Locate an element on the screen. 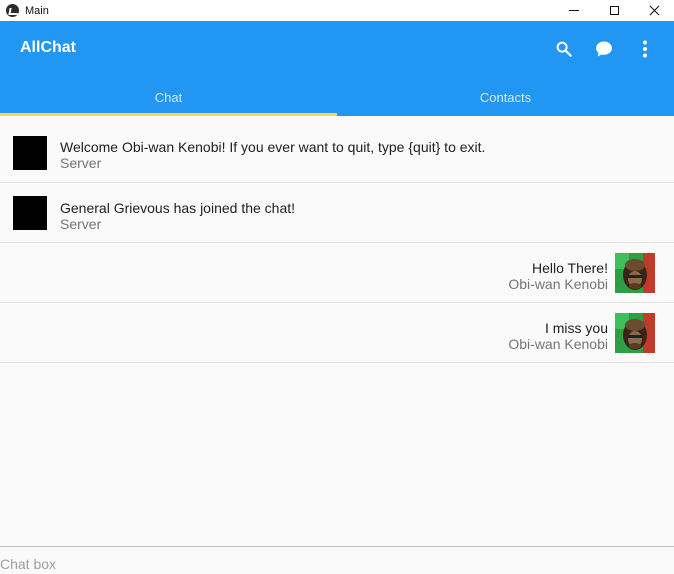  window-titlebar: Main is located at coordinates (337, 11).